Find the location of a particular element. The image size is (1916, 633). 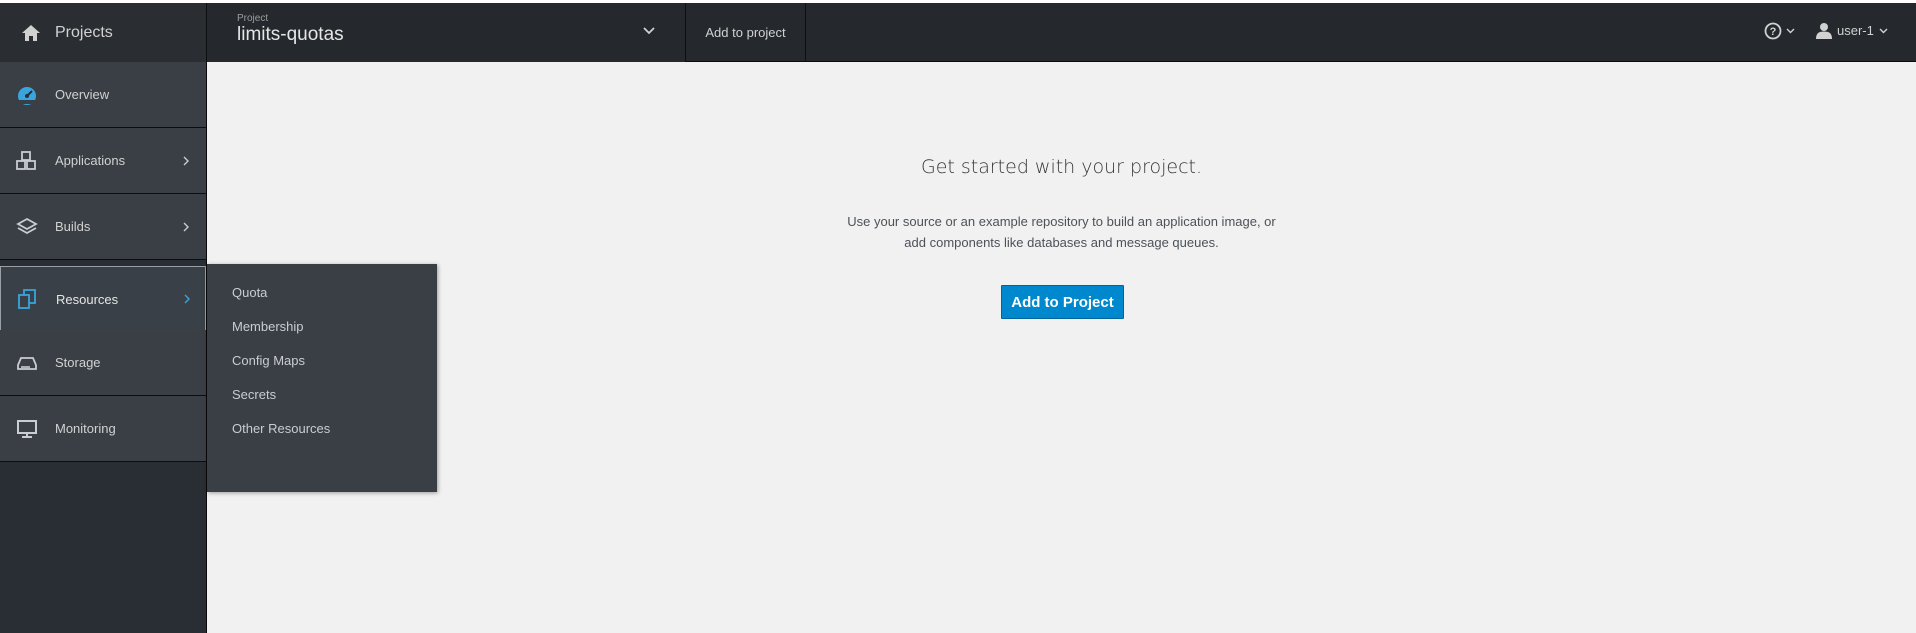

sidebar-item-monitoring: Monitoring is located at coordinates (103, 429).